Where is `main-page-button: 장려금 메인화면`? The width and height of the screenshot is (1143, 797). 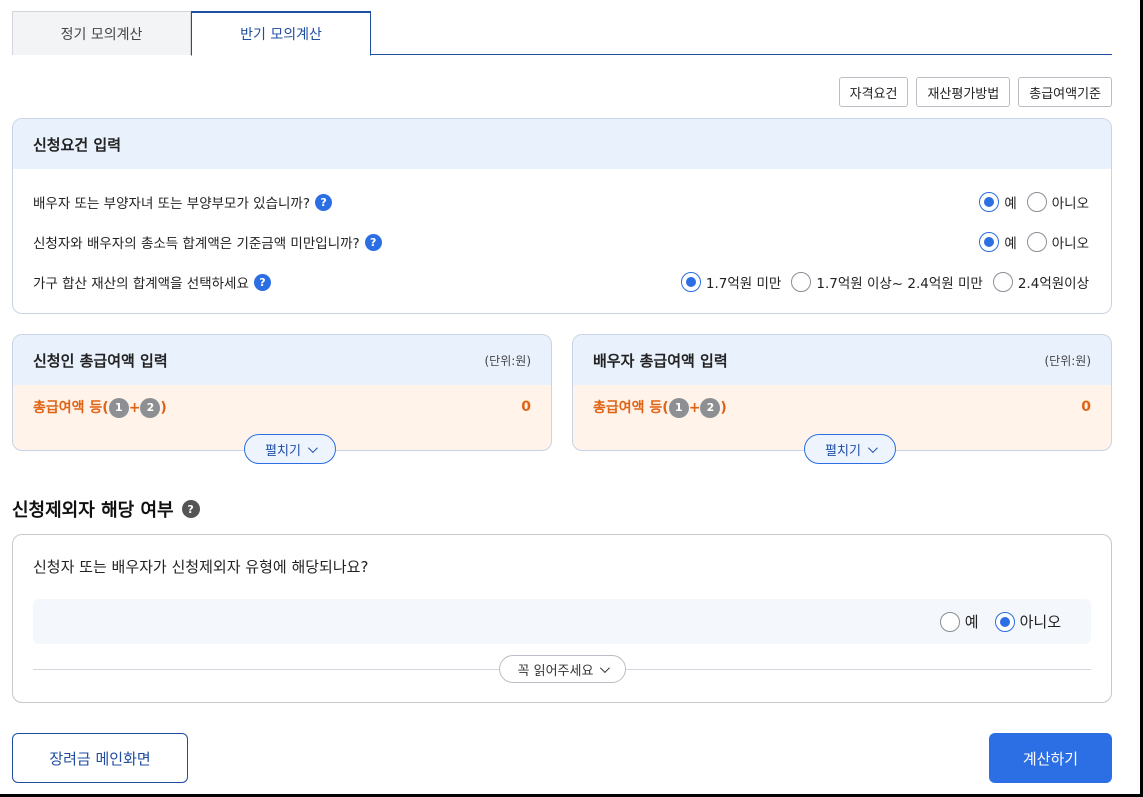 main-page-button: 장려금 메인화면 is located at coordinates (100, 758).